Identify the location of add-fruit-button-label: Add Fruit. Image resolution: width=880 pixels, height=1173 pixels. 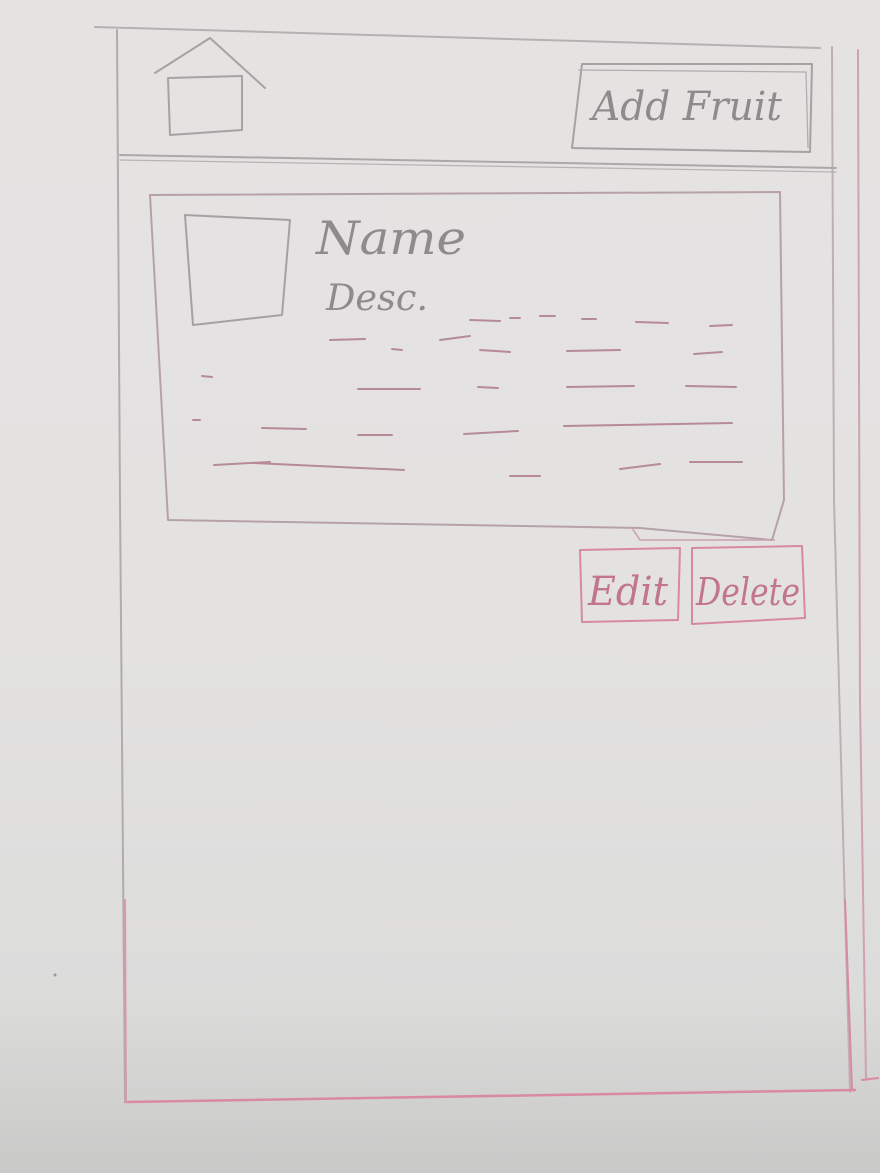
(685, 107).